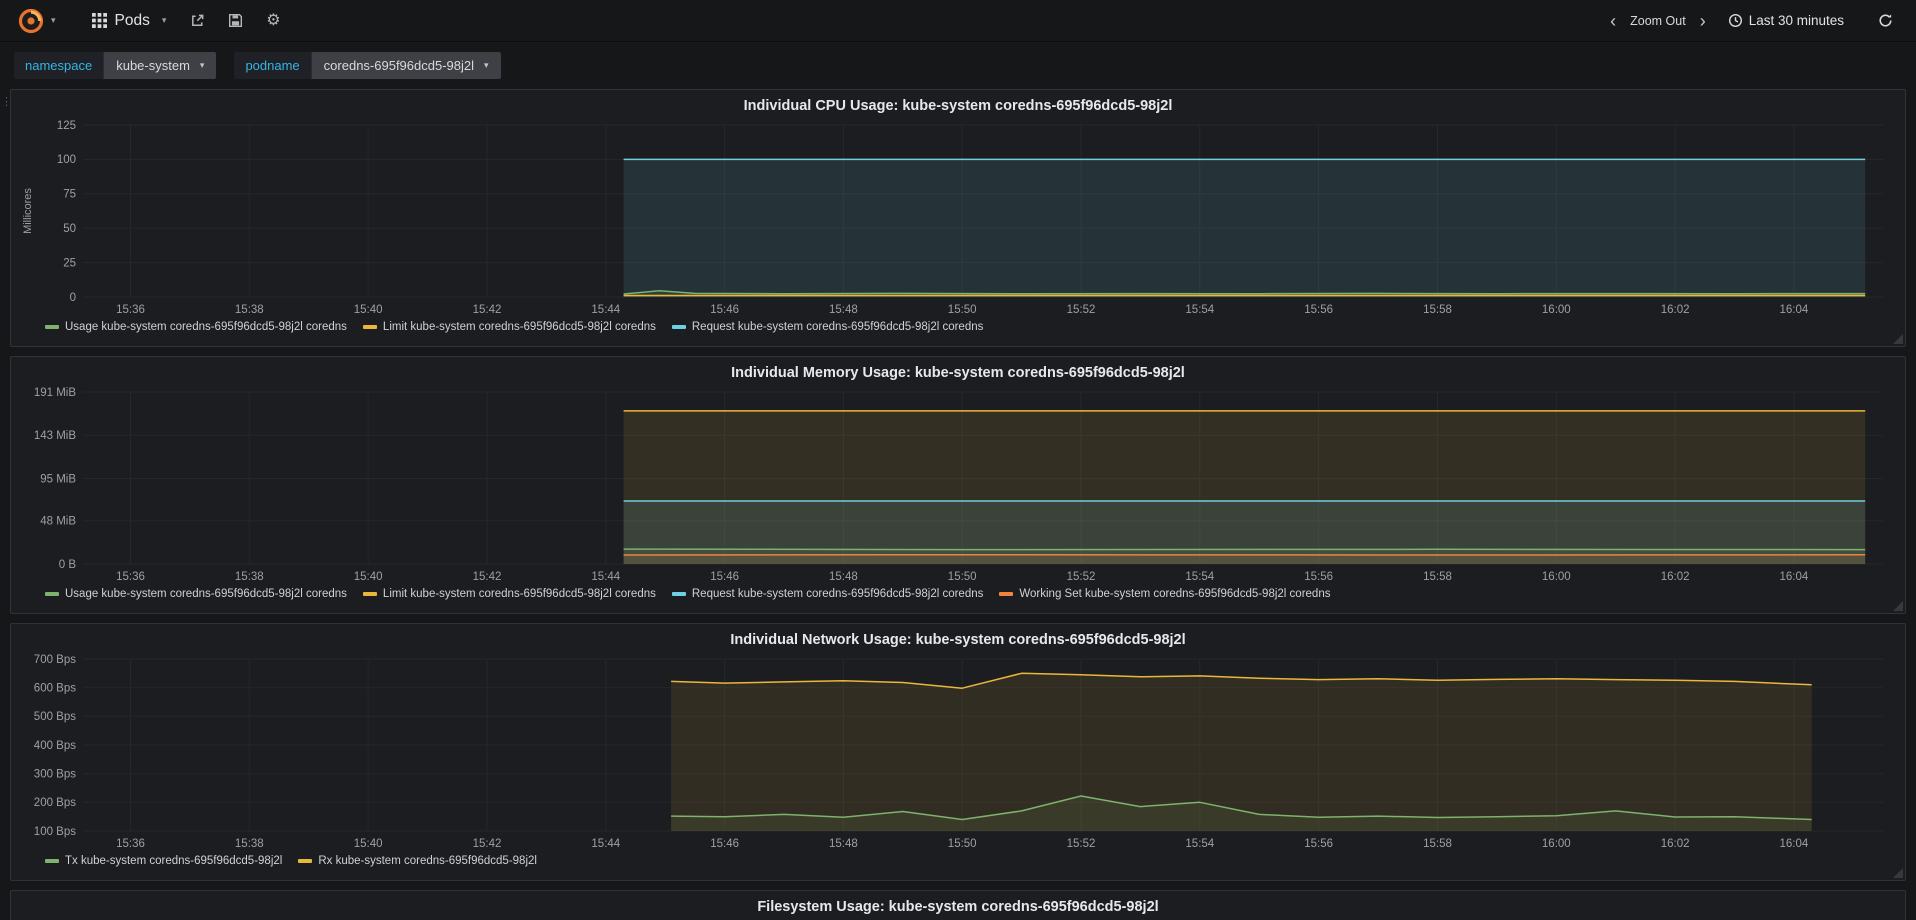  What do you see at coordinates (73, 298) in the screenshot?
I see `svg-text: 0` at bounding box center [73, 298].